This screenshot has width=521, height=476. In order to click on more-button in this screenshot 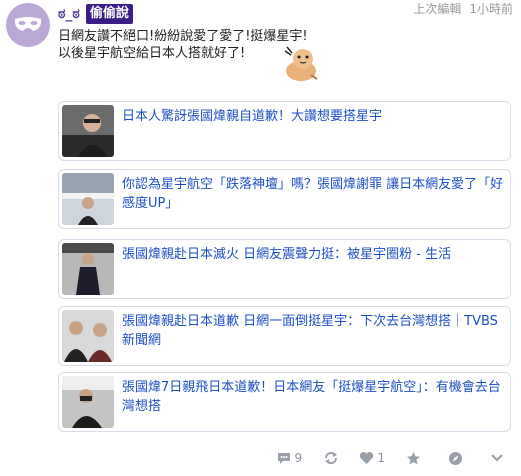, I will do `click(497, 458)`.